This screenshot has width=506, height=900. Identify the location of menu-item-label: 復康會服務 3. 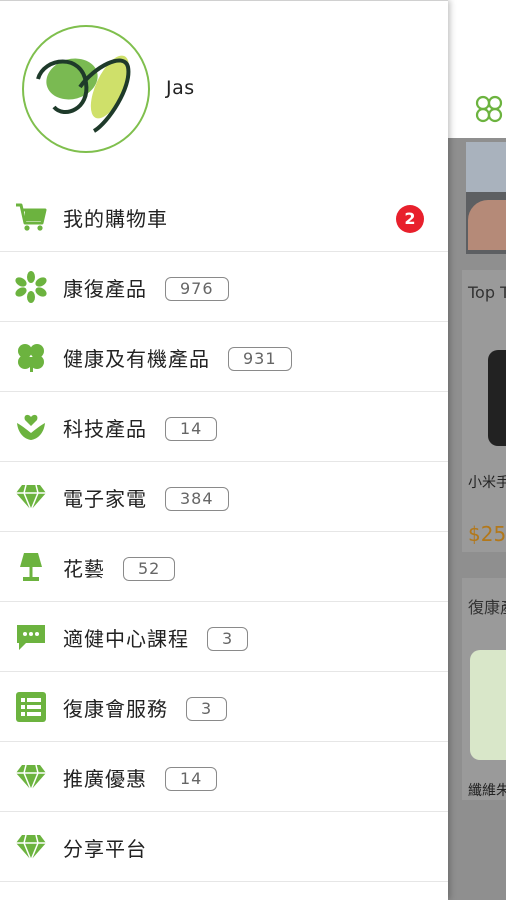
(145, 707).